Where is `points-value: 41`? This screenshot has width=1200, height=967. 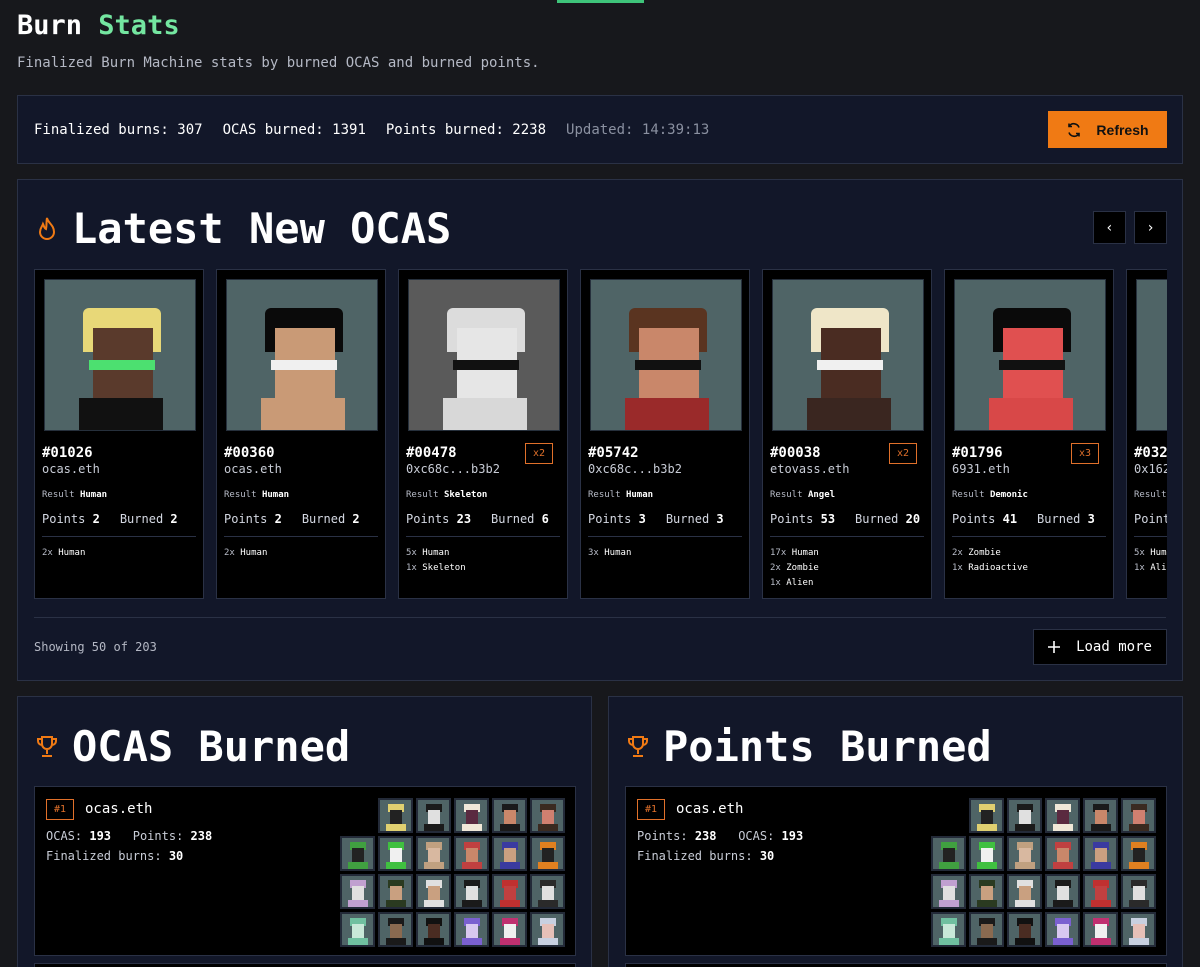 points-value: 41 is located at coordinates (1010, 519).